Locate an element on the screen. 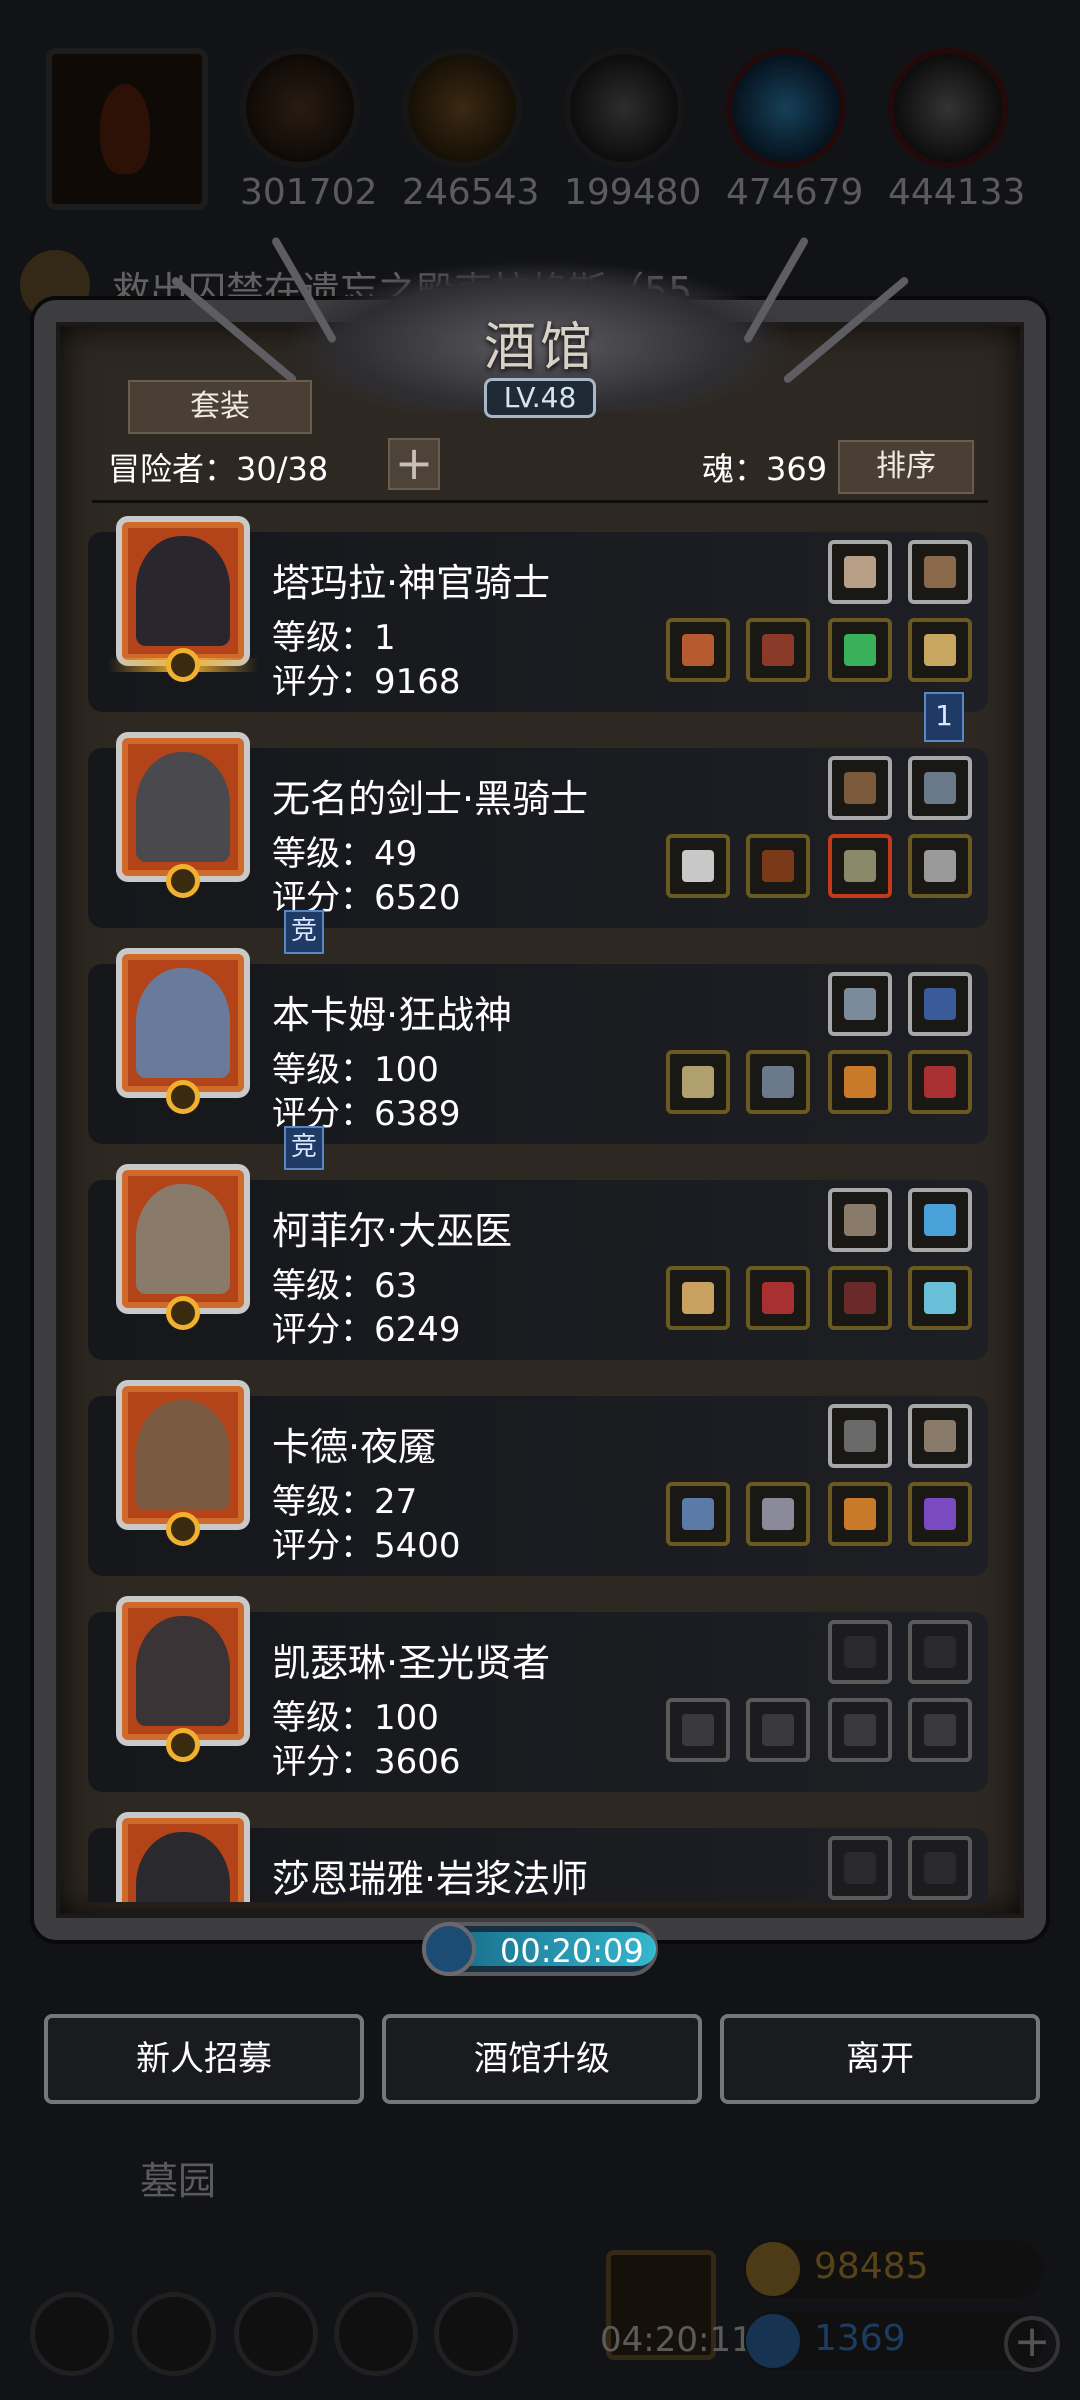  hero-name: 塔玛拉·神官骑士 is located at coordinates (411, 583).